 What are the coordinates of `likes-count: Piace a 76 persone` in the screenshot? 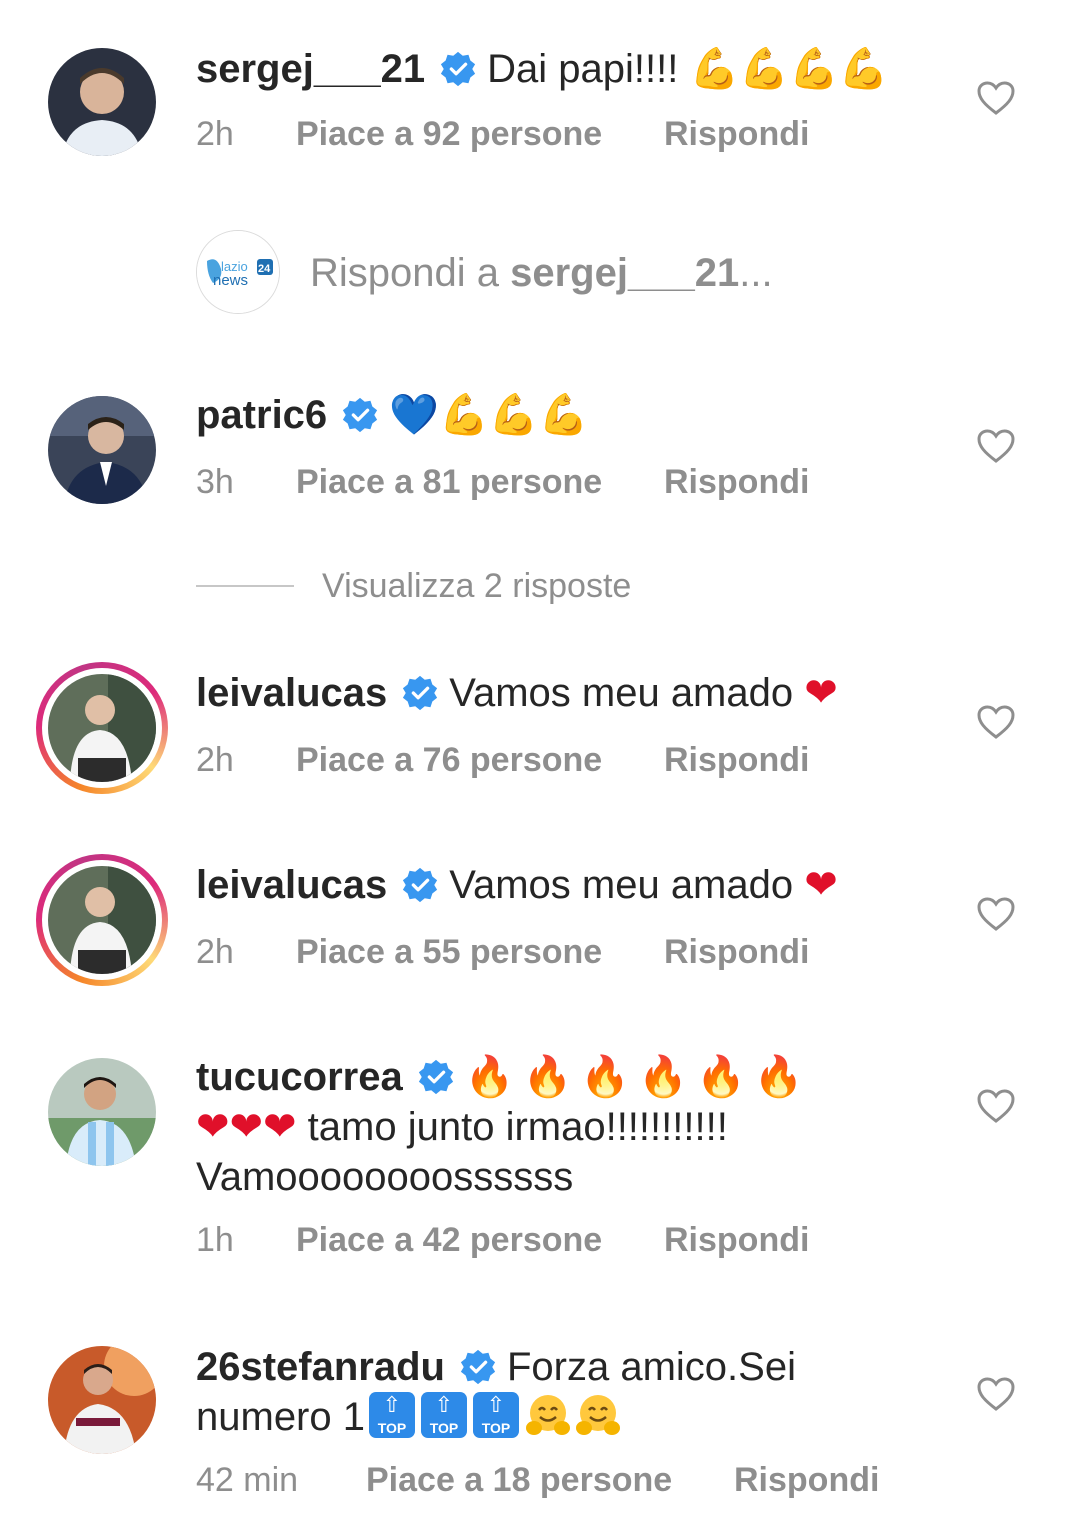 It's located at (449, 760).